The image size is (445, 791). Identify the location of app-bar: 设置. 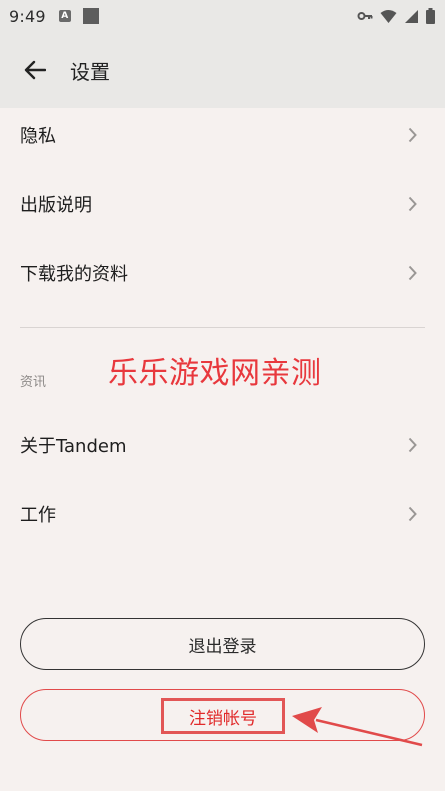
(222, 70).